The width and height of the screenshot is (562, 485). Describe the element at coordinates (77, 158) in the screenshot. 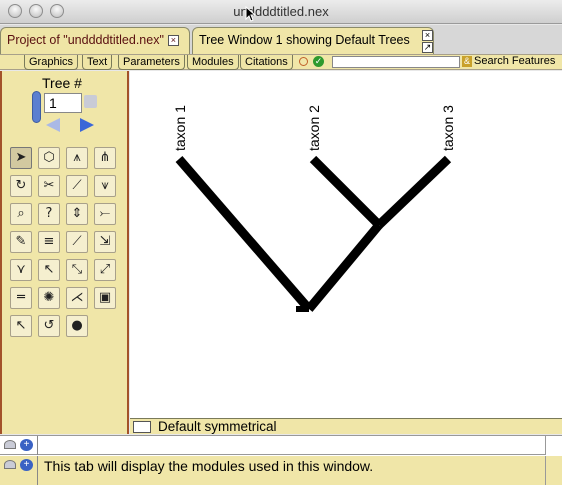

I see `split-tool-icon: ⩚` at that location.